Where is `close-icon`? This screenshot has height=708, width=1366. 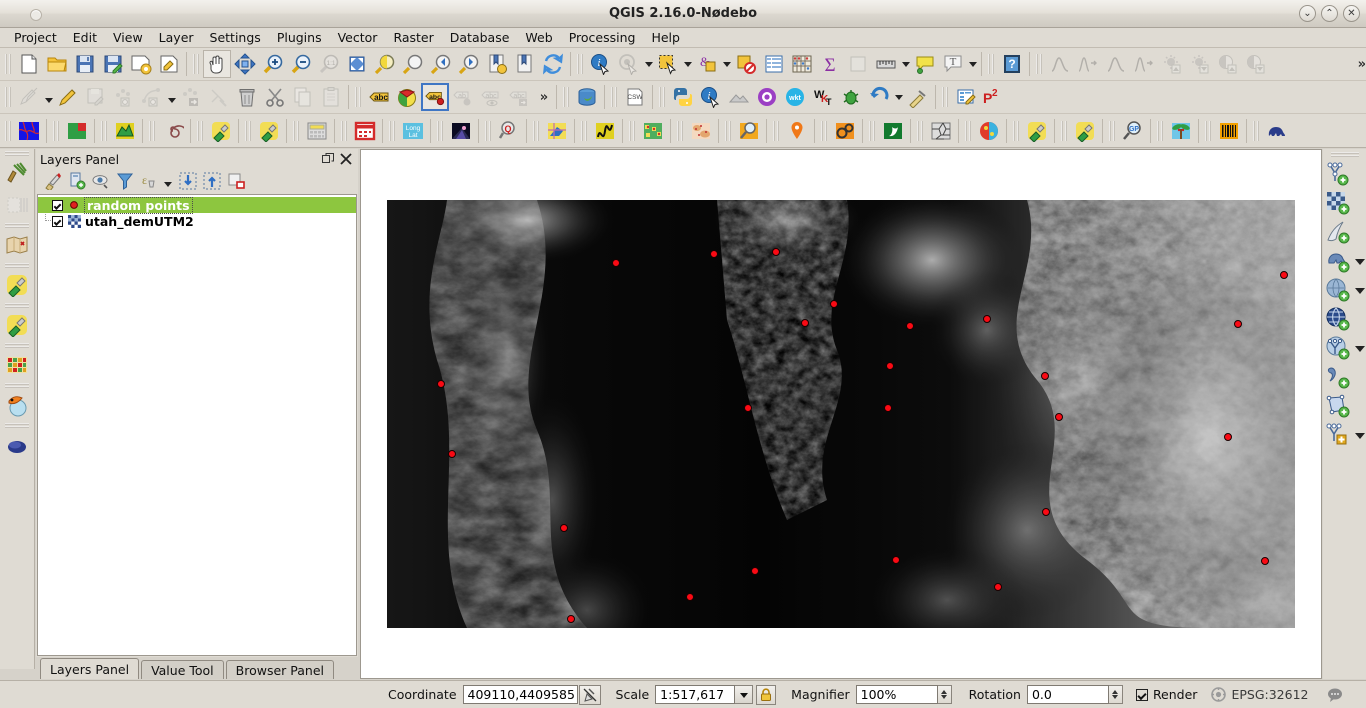
close-icon is located at coordinates (346, 159).